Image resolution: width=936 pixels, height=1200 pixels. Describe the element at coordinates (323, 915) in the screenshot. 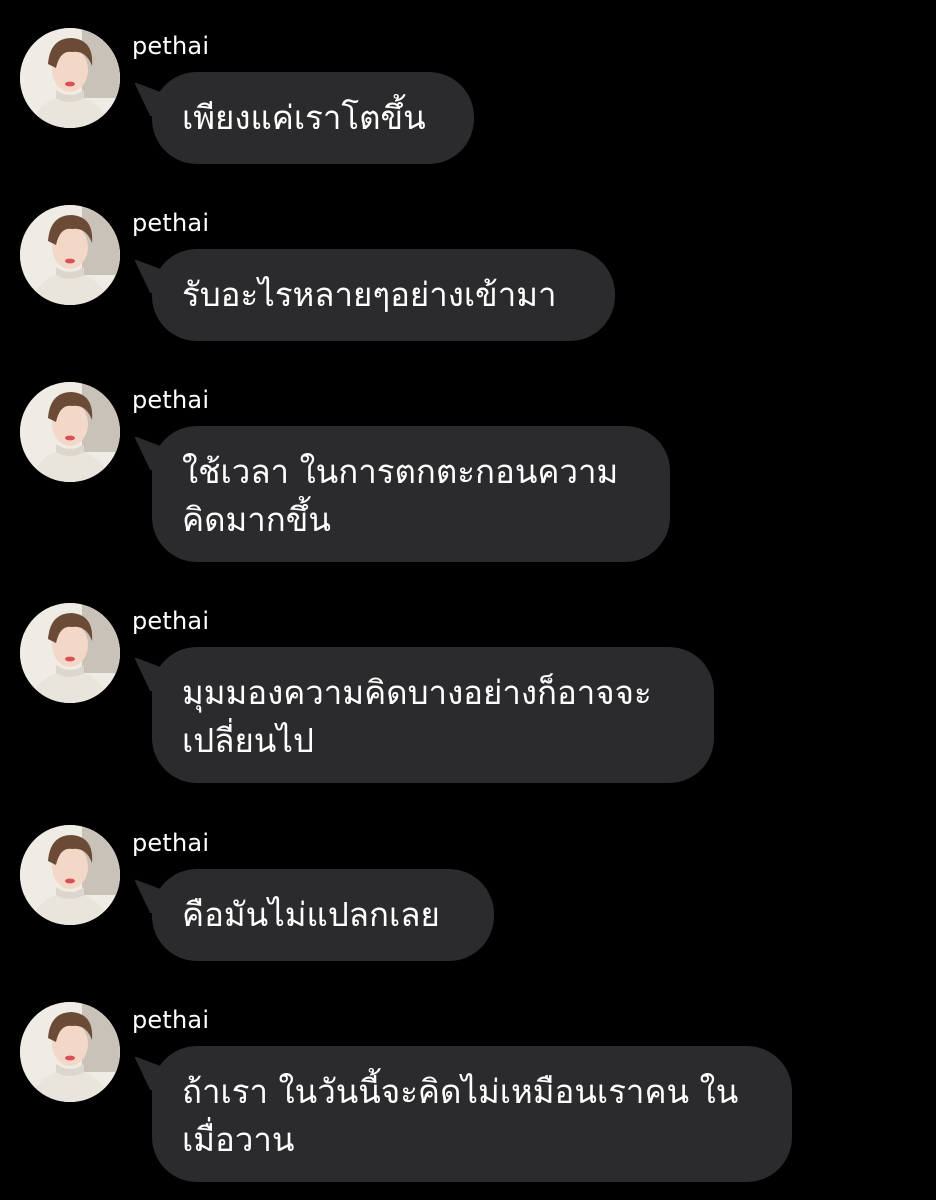

I see `message-bubble: คือมันไม่แปลกเลย` at that location.